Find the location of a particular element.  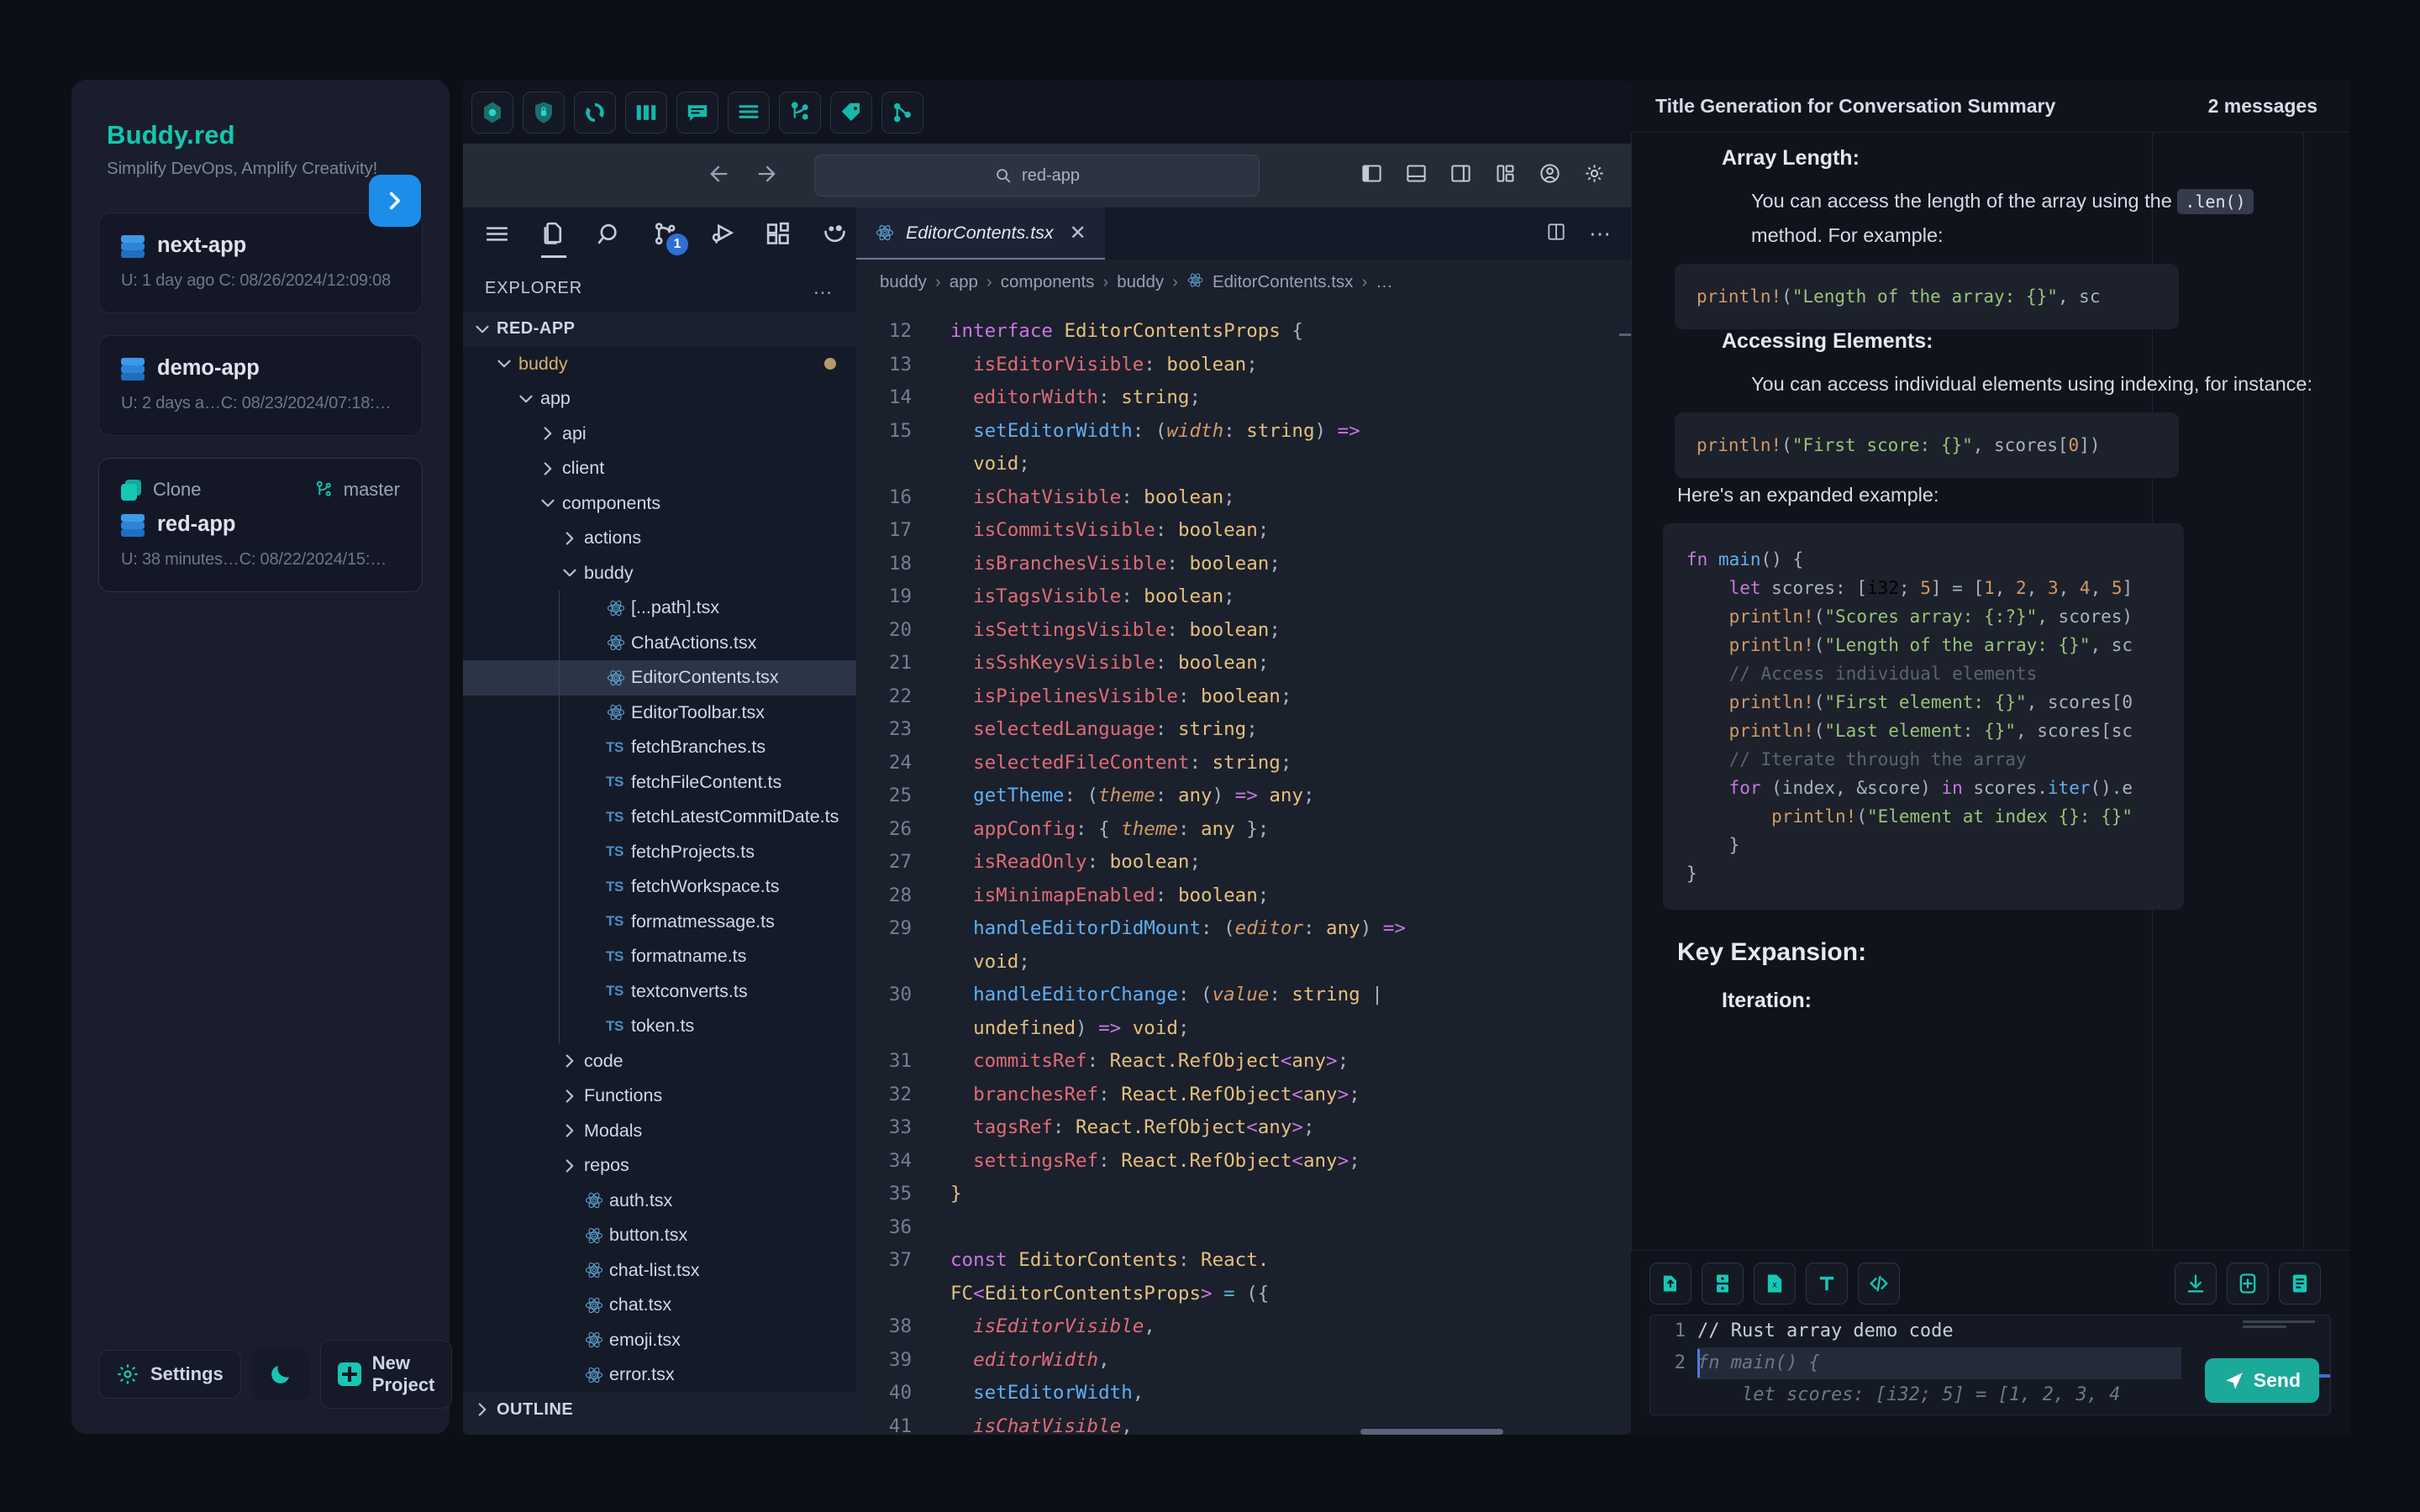

shield-lock-icon is located at coordinates (544, 112).